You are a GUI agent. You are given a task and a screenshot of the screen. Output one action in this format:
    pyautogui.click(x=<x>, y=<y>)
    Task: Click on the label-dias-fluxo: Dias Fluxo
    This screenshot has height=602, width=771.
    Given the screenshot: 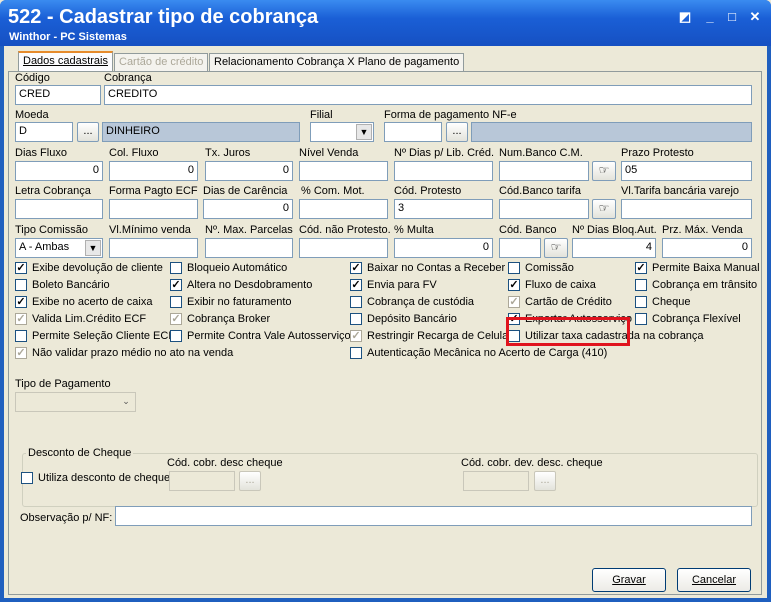 What is the action you would take?
    pyautogui.click(x=41, y=153)
    